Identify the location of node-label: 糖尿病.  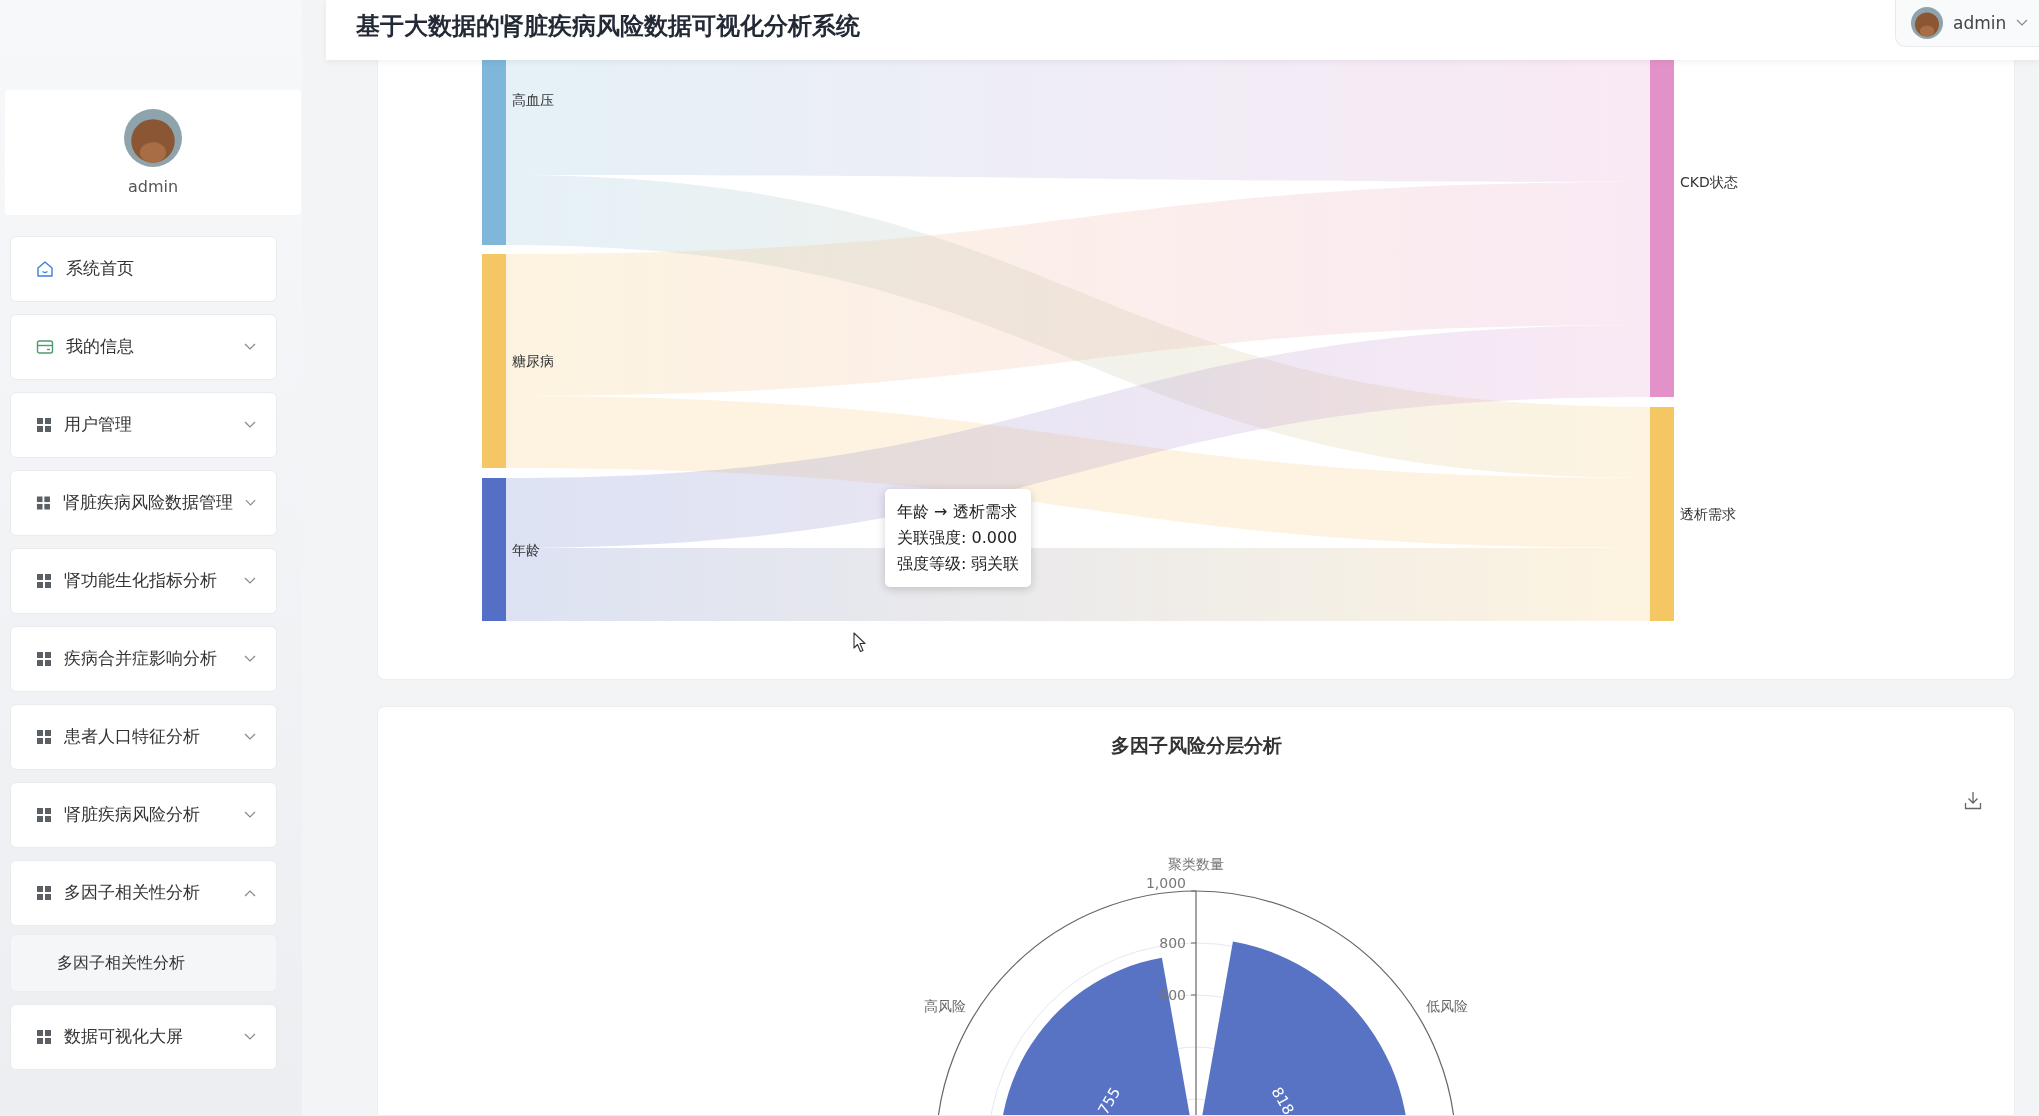
(533, 361).